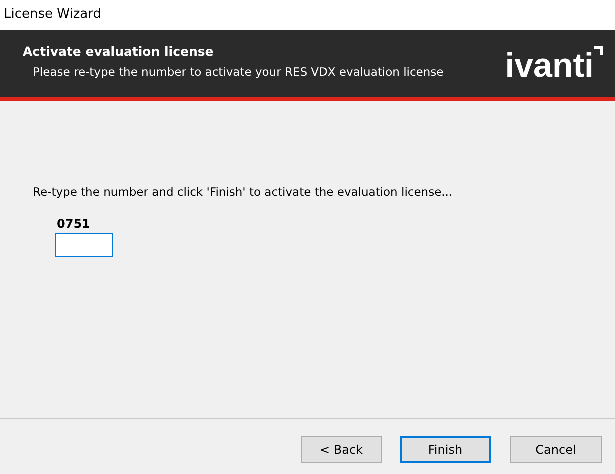  What do you see at coordinates (598, 50) in the screenshot?
I see `logo-mark-icon` at bounding box center [598, 50].